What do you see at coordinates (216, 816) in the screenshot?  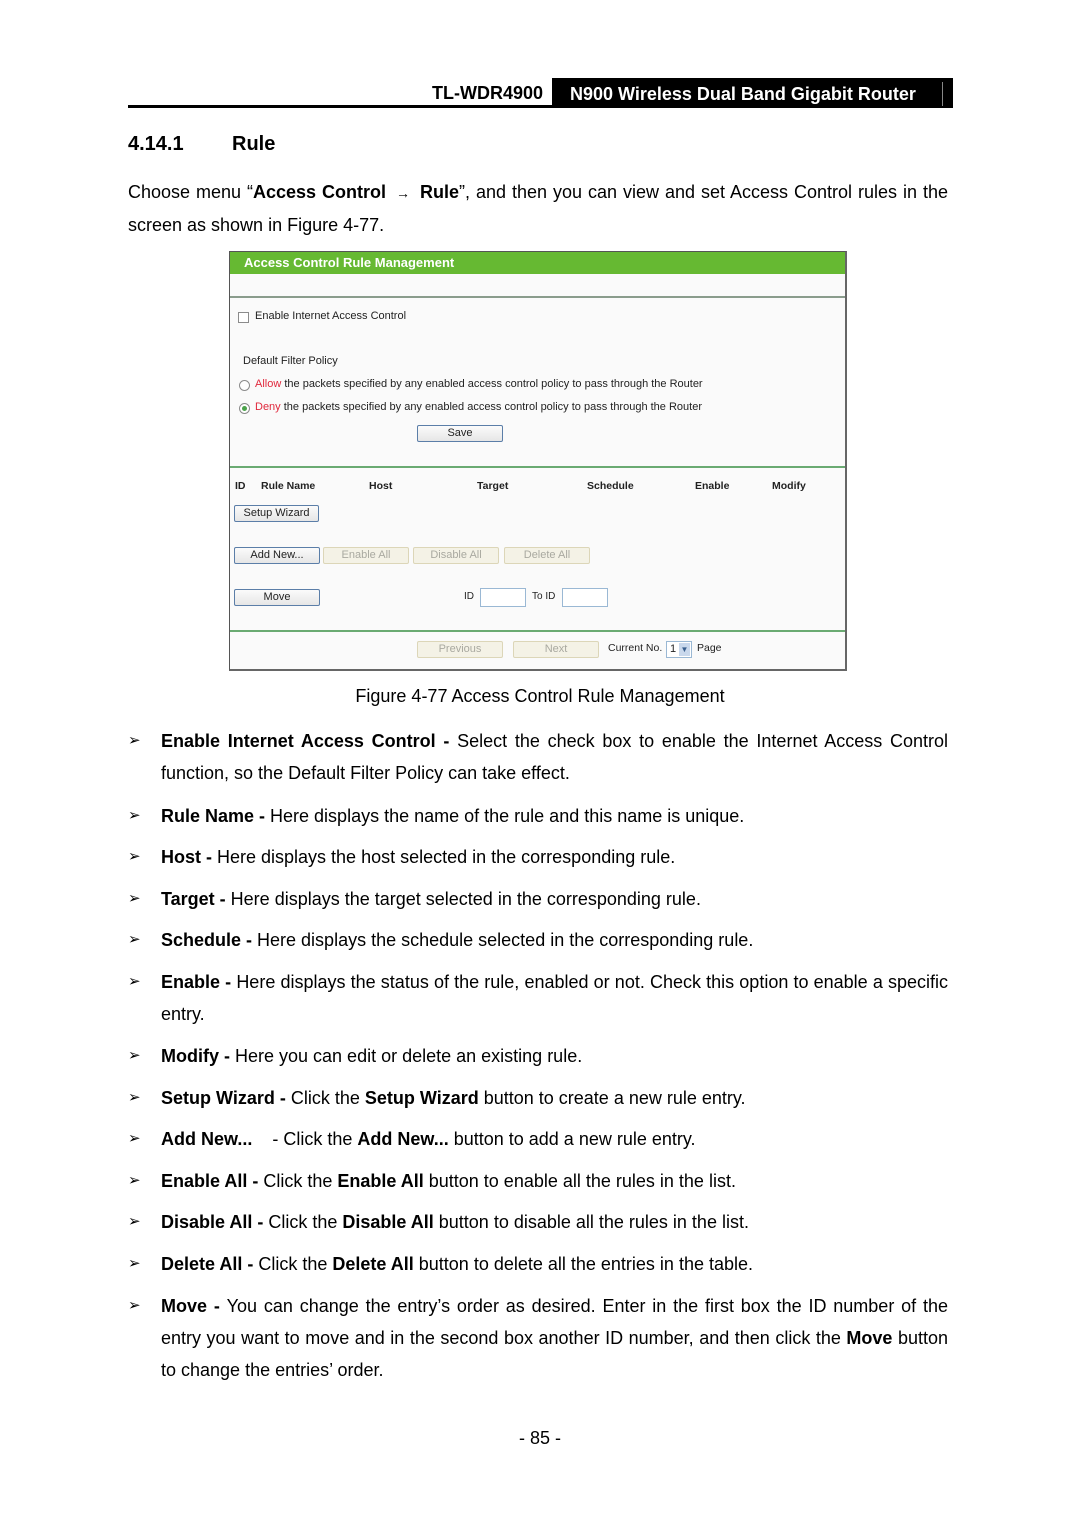 I see `bullet-term: Rule Name -` at bounding box center [216, 816].